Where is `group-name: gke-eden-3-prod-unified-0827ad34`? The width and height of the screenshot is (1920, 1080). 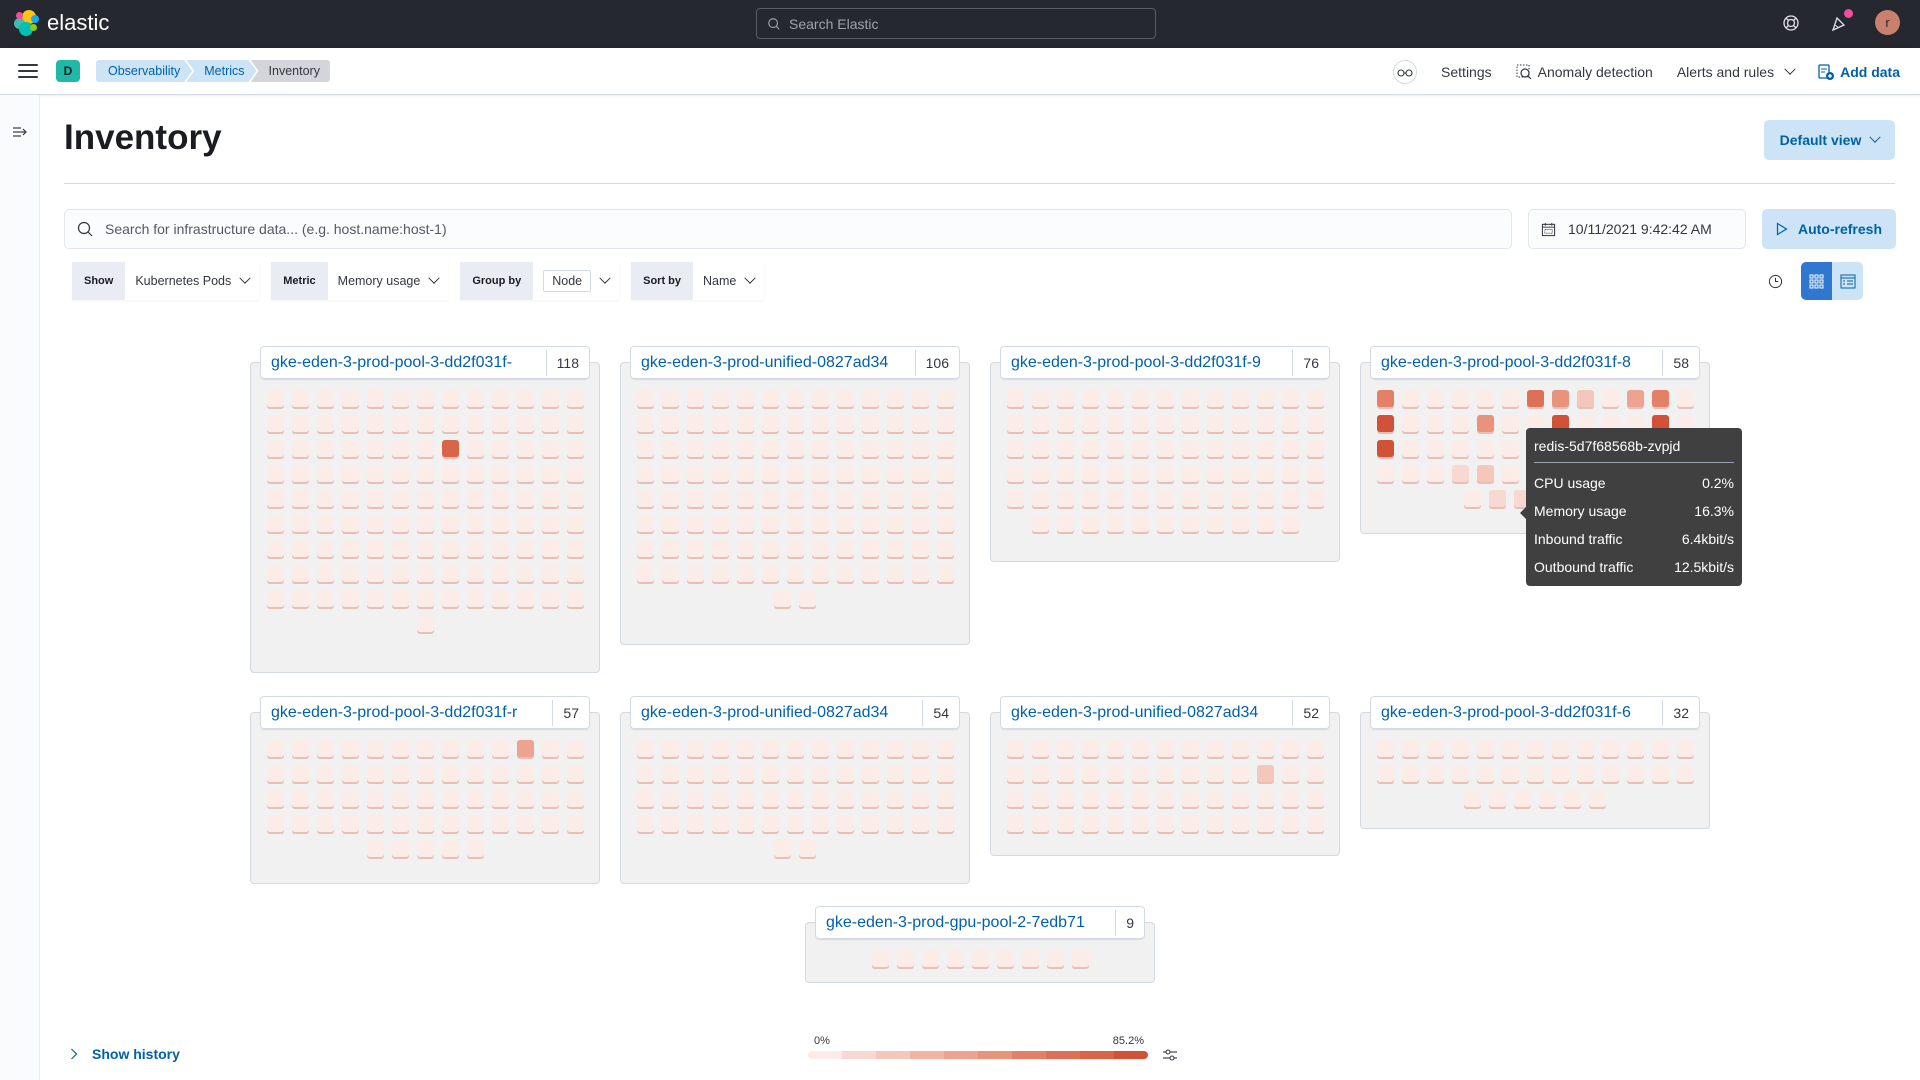 group-name: gke-eden-3-prod-unified-0827ad34 is located at coordinates (1146, 713).